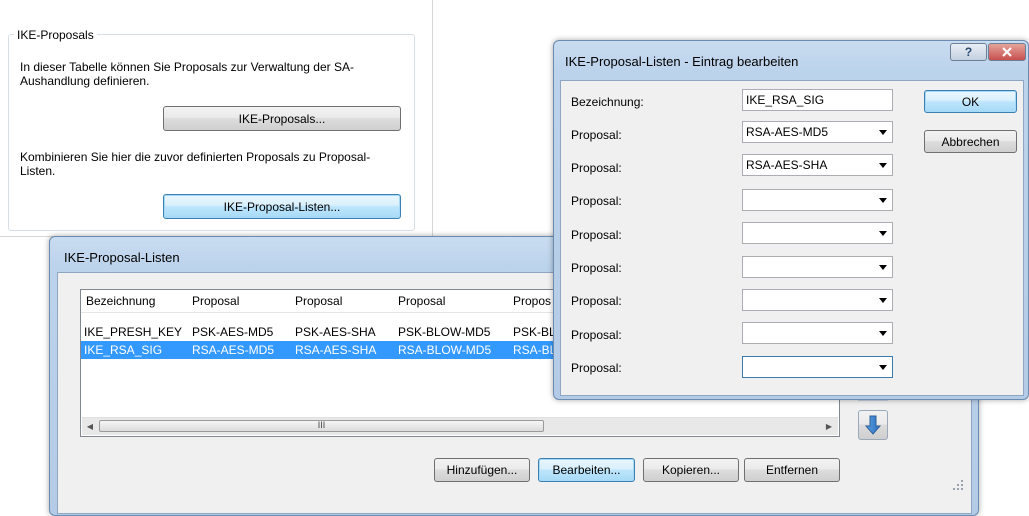 The image size is (1029, 516). What do you see at coordinates (55, 35) in the screenshot?
I see `group-title: IKE-Proposals` at bounding box center [55, 35].